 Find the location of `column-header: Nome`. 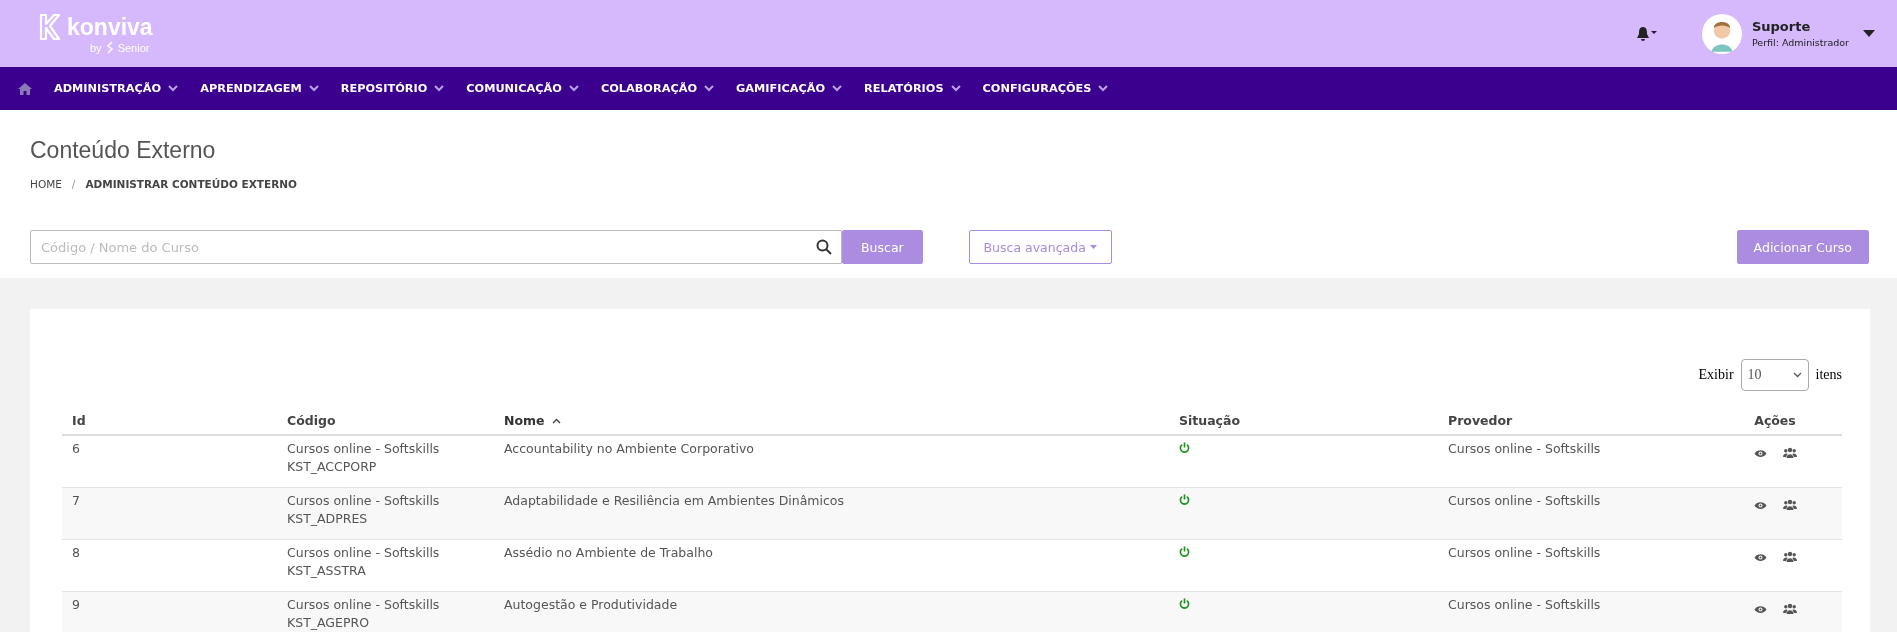

column-header: Nome is located at coordinates (532, 420).